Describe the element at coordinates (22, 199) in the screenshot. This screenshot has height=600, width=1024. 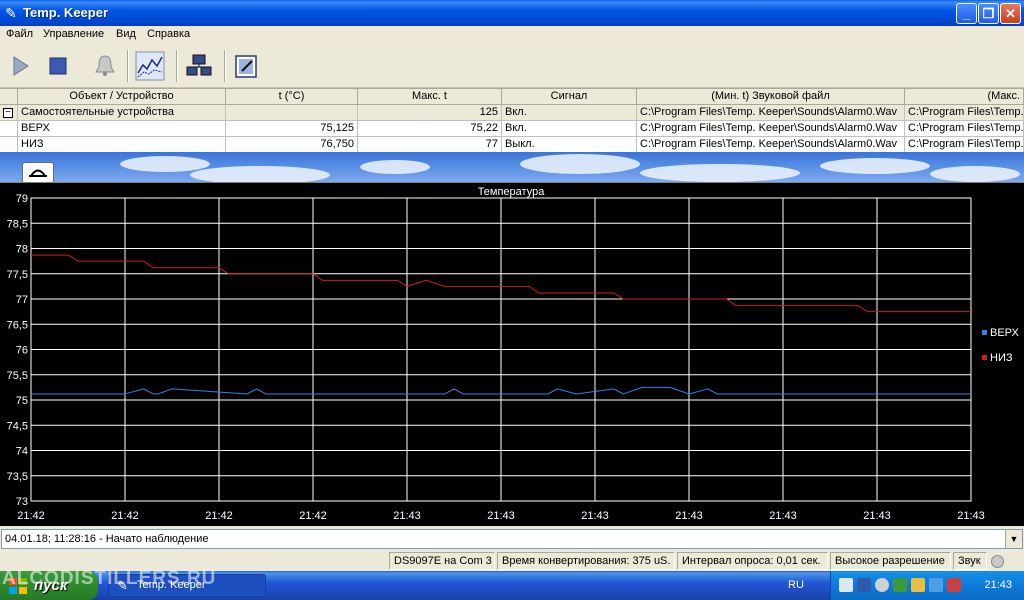
I see `y-tick-label: 79` at that location.